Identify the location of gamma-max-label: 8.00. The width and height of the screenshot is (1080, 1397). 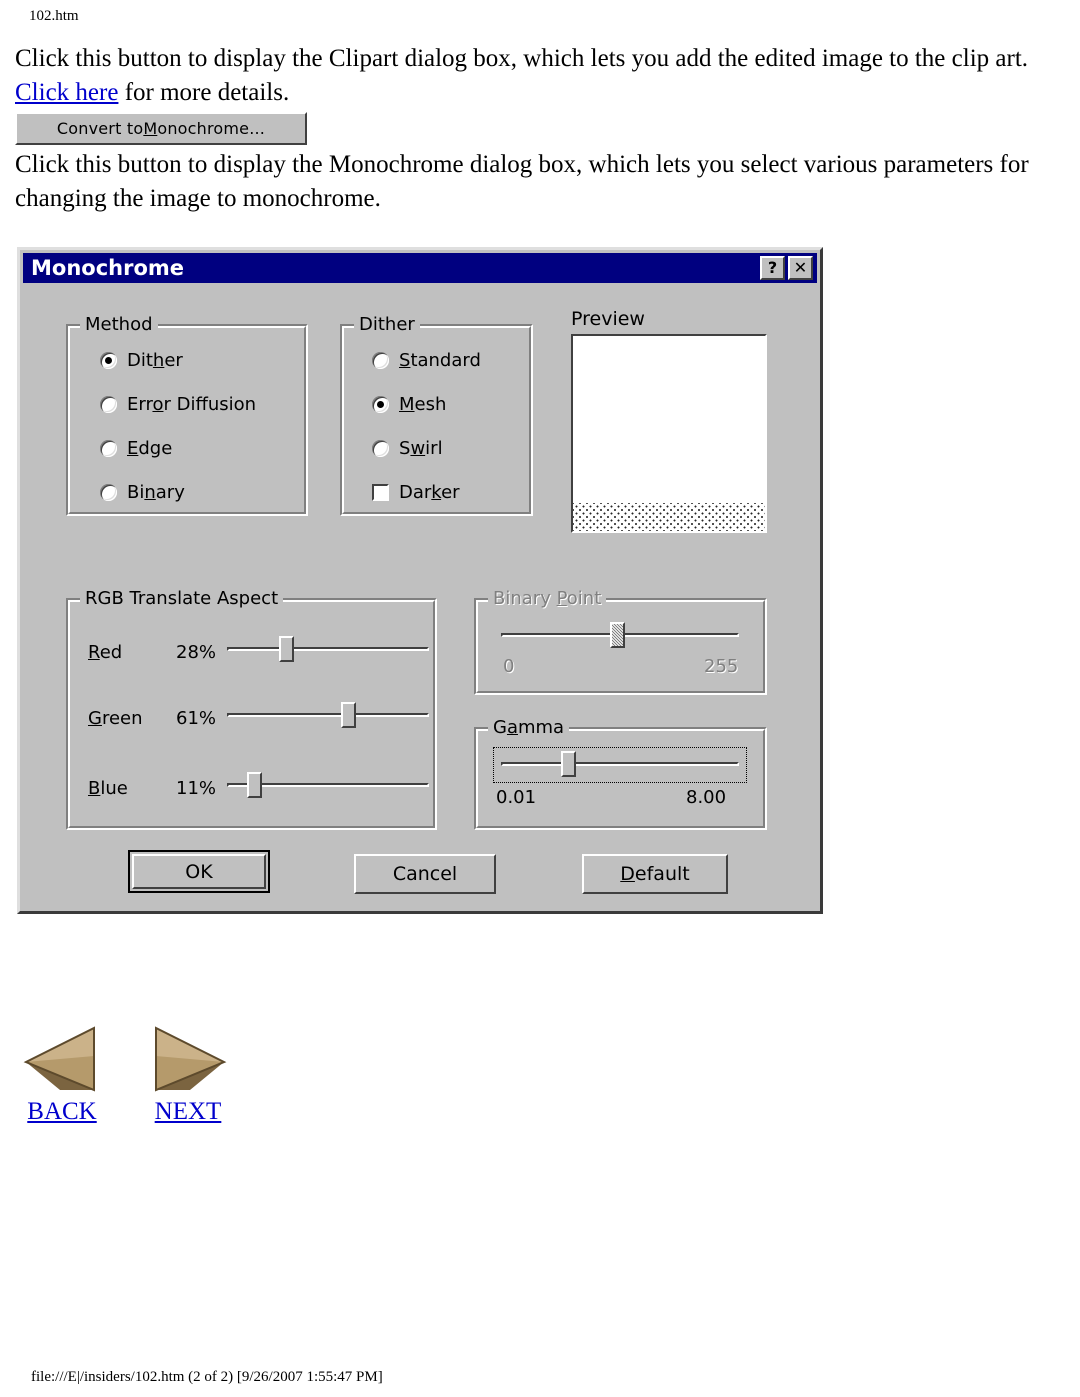
(706, 797).